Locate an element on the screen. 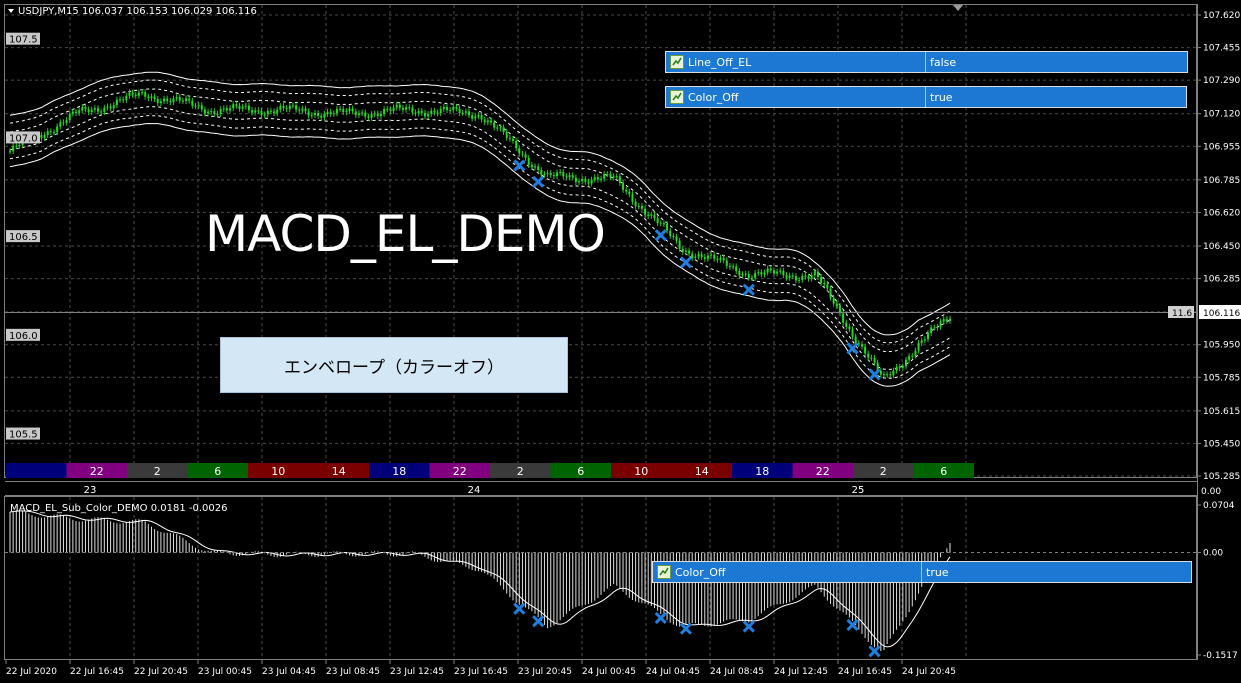  param-name: Color_Off is located at coordinates (700, 572).